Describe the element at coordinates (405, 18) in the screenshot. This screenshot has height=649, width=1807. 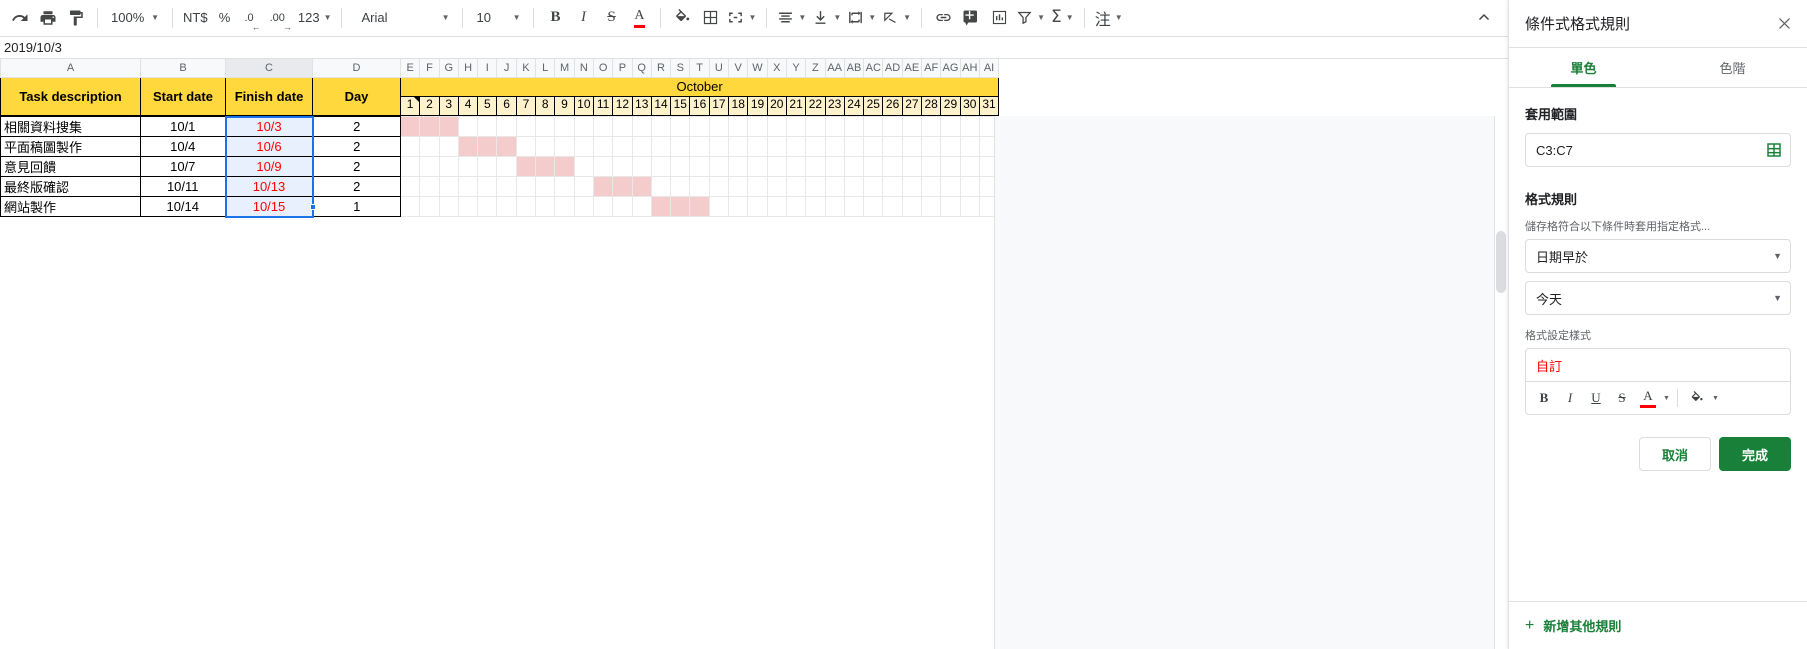
I see `font-family-selector: Arial ▼` at that location.